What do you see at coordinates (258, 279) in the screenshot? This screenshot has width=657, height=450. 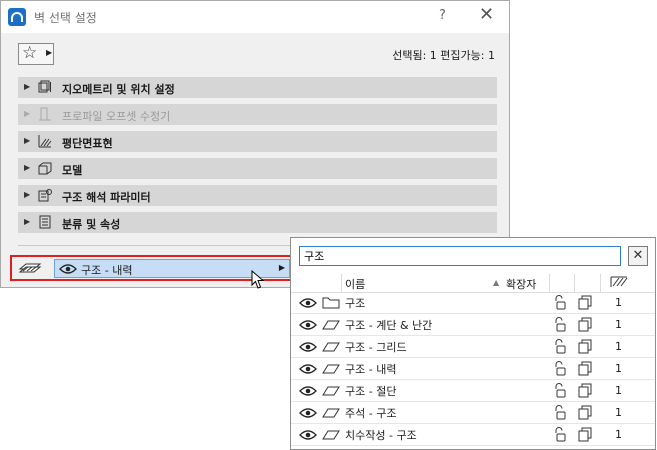 I see `mouse-cursor-icon` at bounding box center [258, 279].